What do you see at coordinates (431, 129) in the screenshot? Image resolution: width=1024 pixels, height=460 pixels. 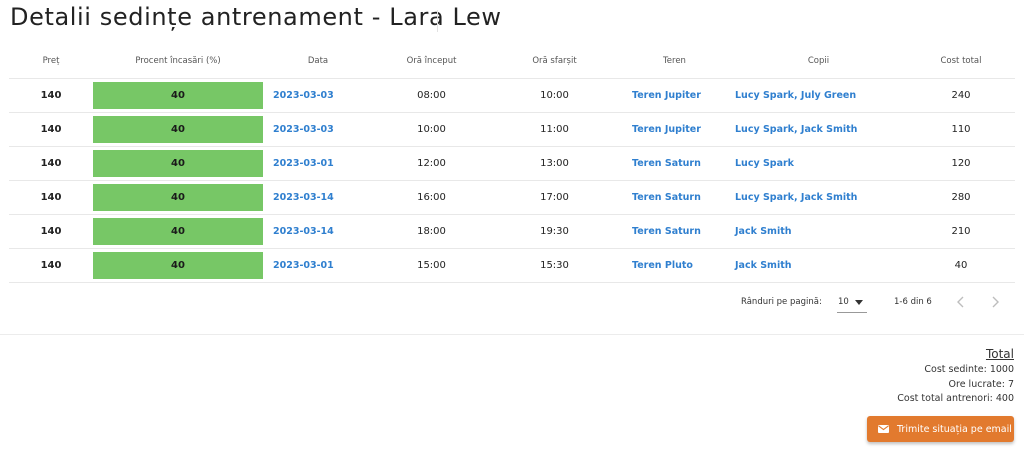 I see `cell-start-time: 10:00` at bounding box center [431, 129].